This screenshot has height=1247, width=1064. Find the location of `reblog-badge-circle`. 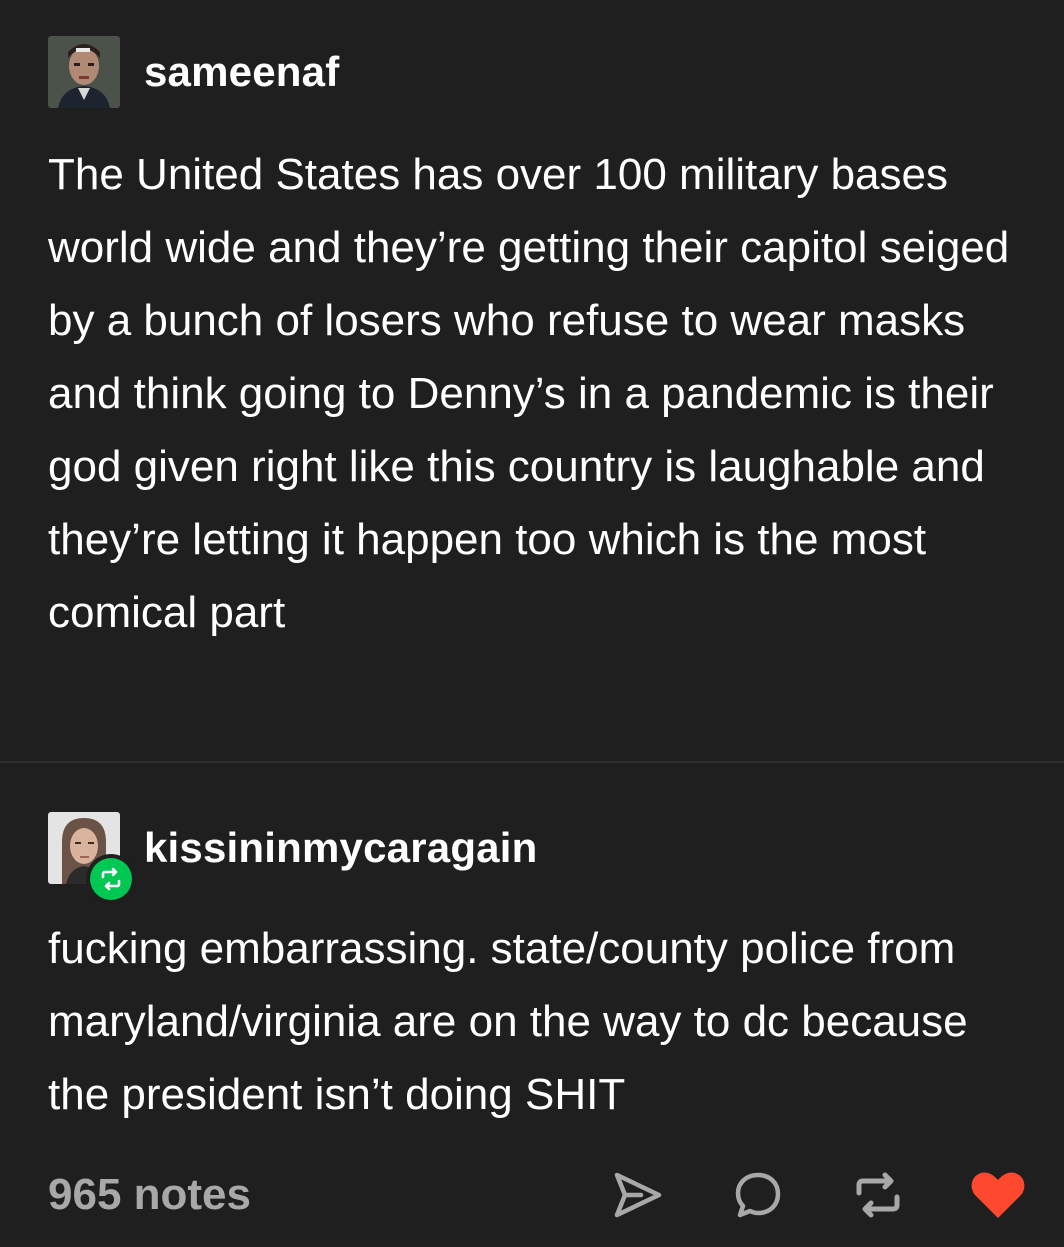

reblog-badge-circle is located at coordinates (111, 879).